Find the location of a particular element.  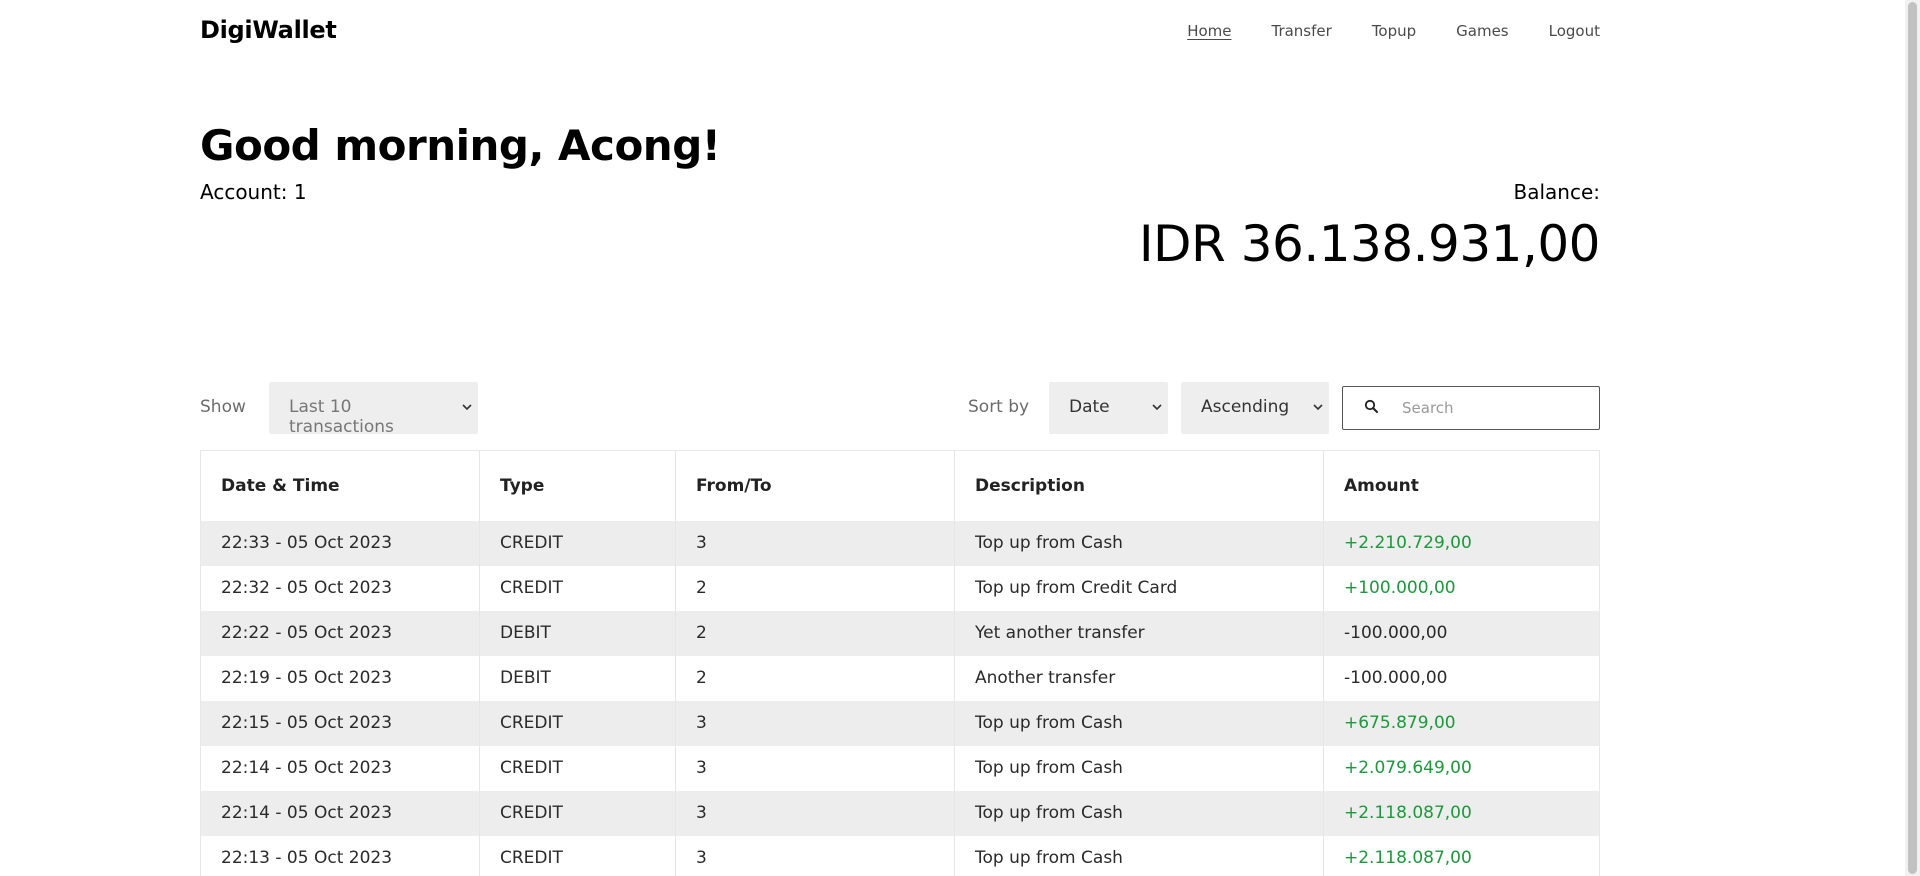

column-header-type: Type is located at coordinates (578, 486).